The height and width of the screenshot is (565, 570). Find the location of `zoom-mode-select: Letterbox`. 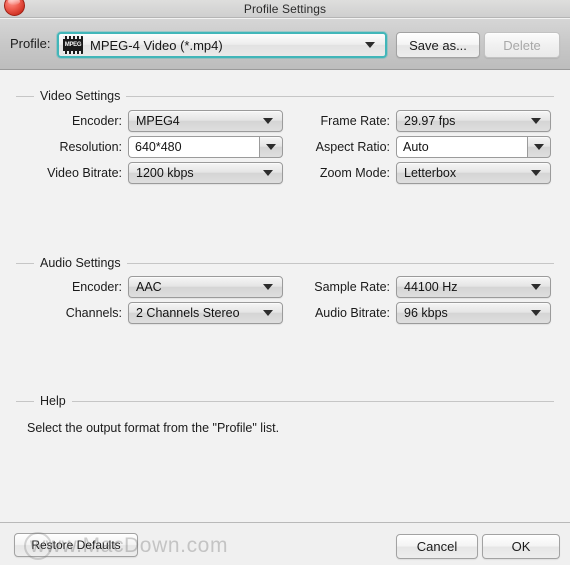

zoom-mode-select: Letterbox is located at coordinates (473, 173).